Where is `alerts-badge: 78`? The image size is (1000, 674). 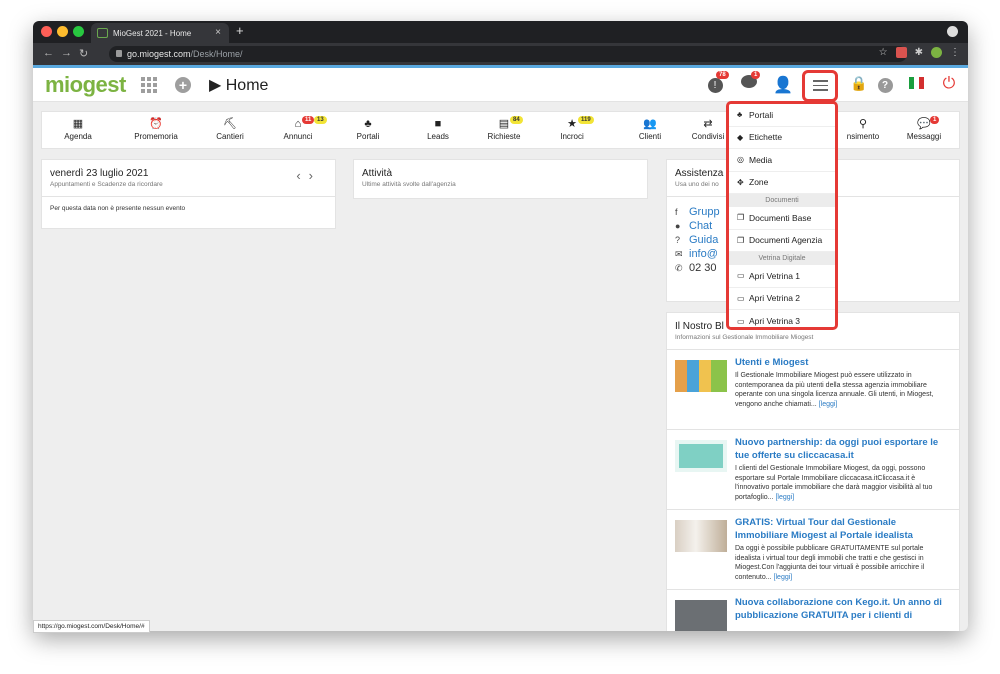
alerts-badge: 78 is located at coordinates (722, 75).